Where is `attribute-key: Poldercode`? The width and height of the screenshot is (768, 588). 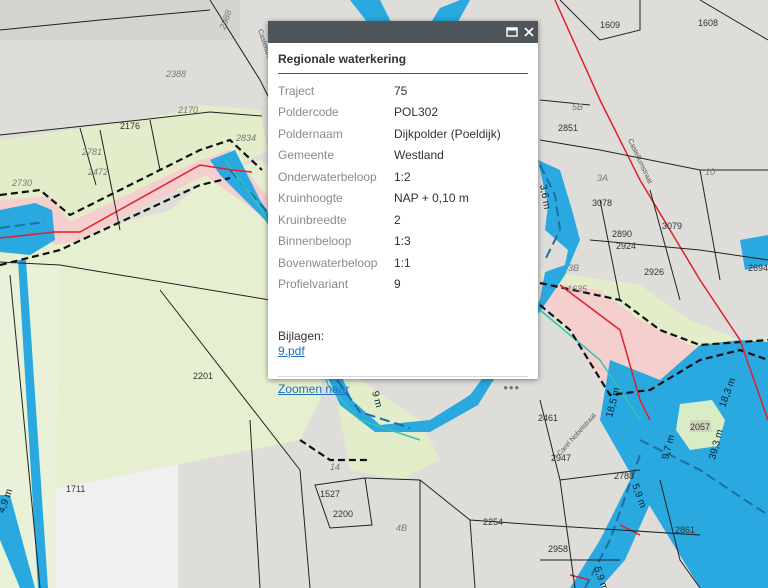
attribute-key: Poldercode is located at coordinates (308, 112).